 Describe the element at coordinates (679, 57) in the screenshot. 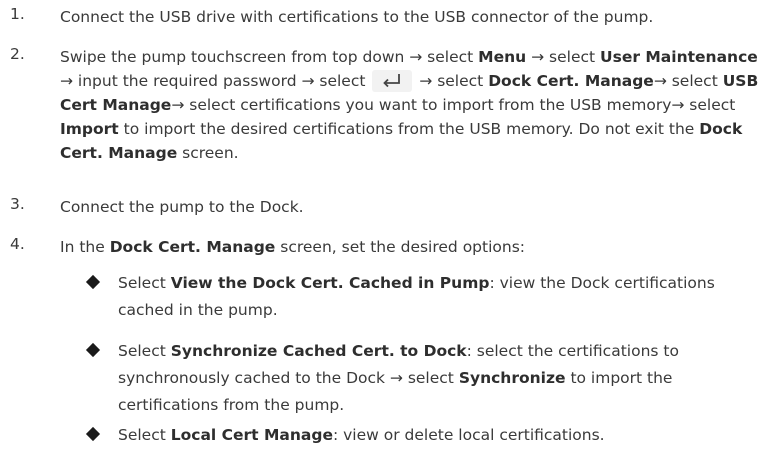

I see `user-maintenance-term: User Maintenance` at that location.